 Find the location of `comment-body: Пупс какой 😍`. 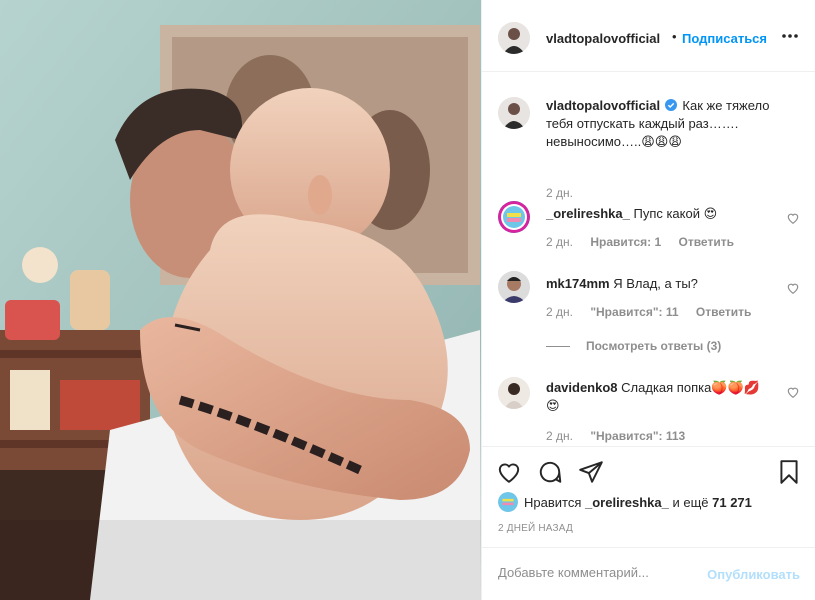

comment-body: Пупс какой 😍 is located at coordinates (675, 213).